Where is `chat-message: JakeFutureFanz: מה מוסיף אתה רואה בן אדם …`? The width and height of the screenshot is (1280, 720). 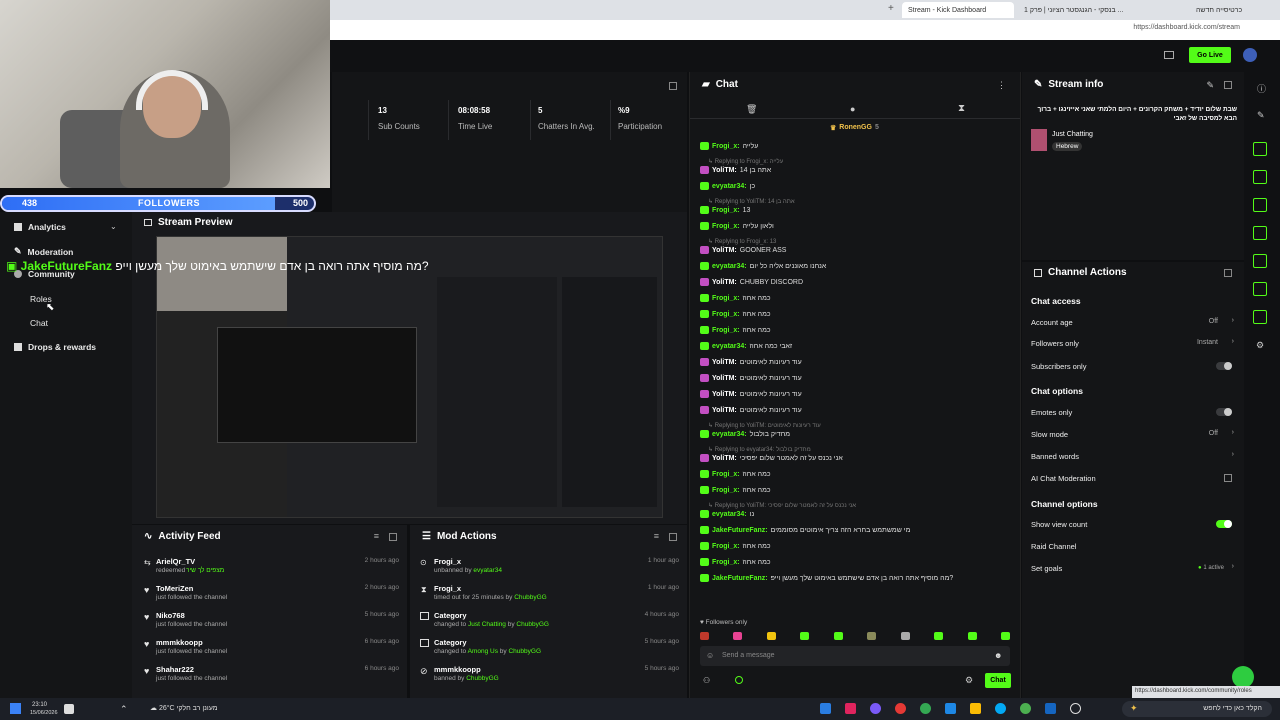 chat-message: JakeFutureFanz: מה מוסיף אתה רואה בן אדם … is located at coordinates (826, 578).